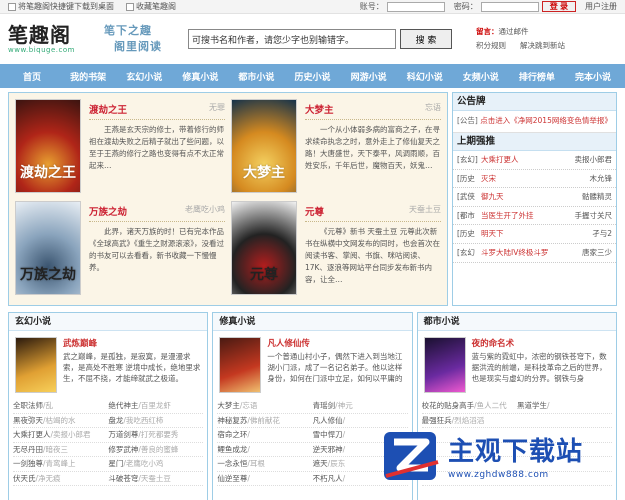 The image size is (625, 500). I want to click on favorite-icon, so click(130, 6).